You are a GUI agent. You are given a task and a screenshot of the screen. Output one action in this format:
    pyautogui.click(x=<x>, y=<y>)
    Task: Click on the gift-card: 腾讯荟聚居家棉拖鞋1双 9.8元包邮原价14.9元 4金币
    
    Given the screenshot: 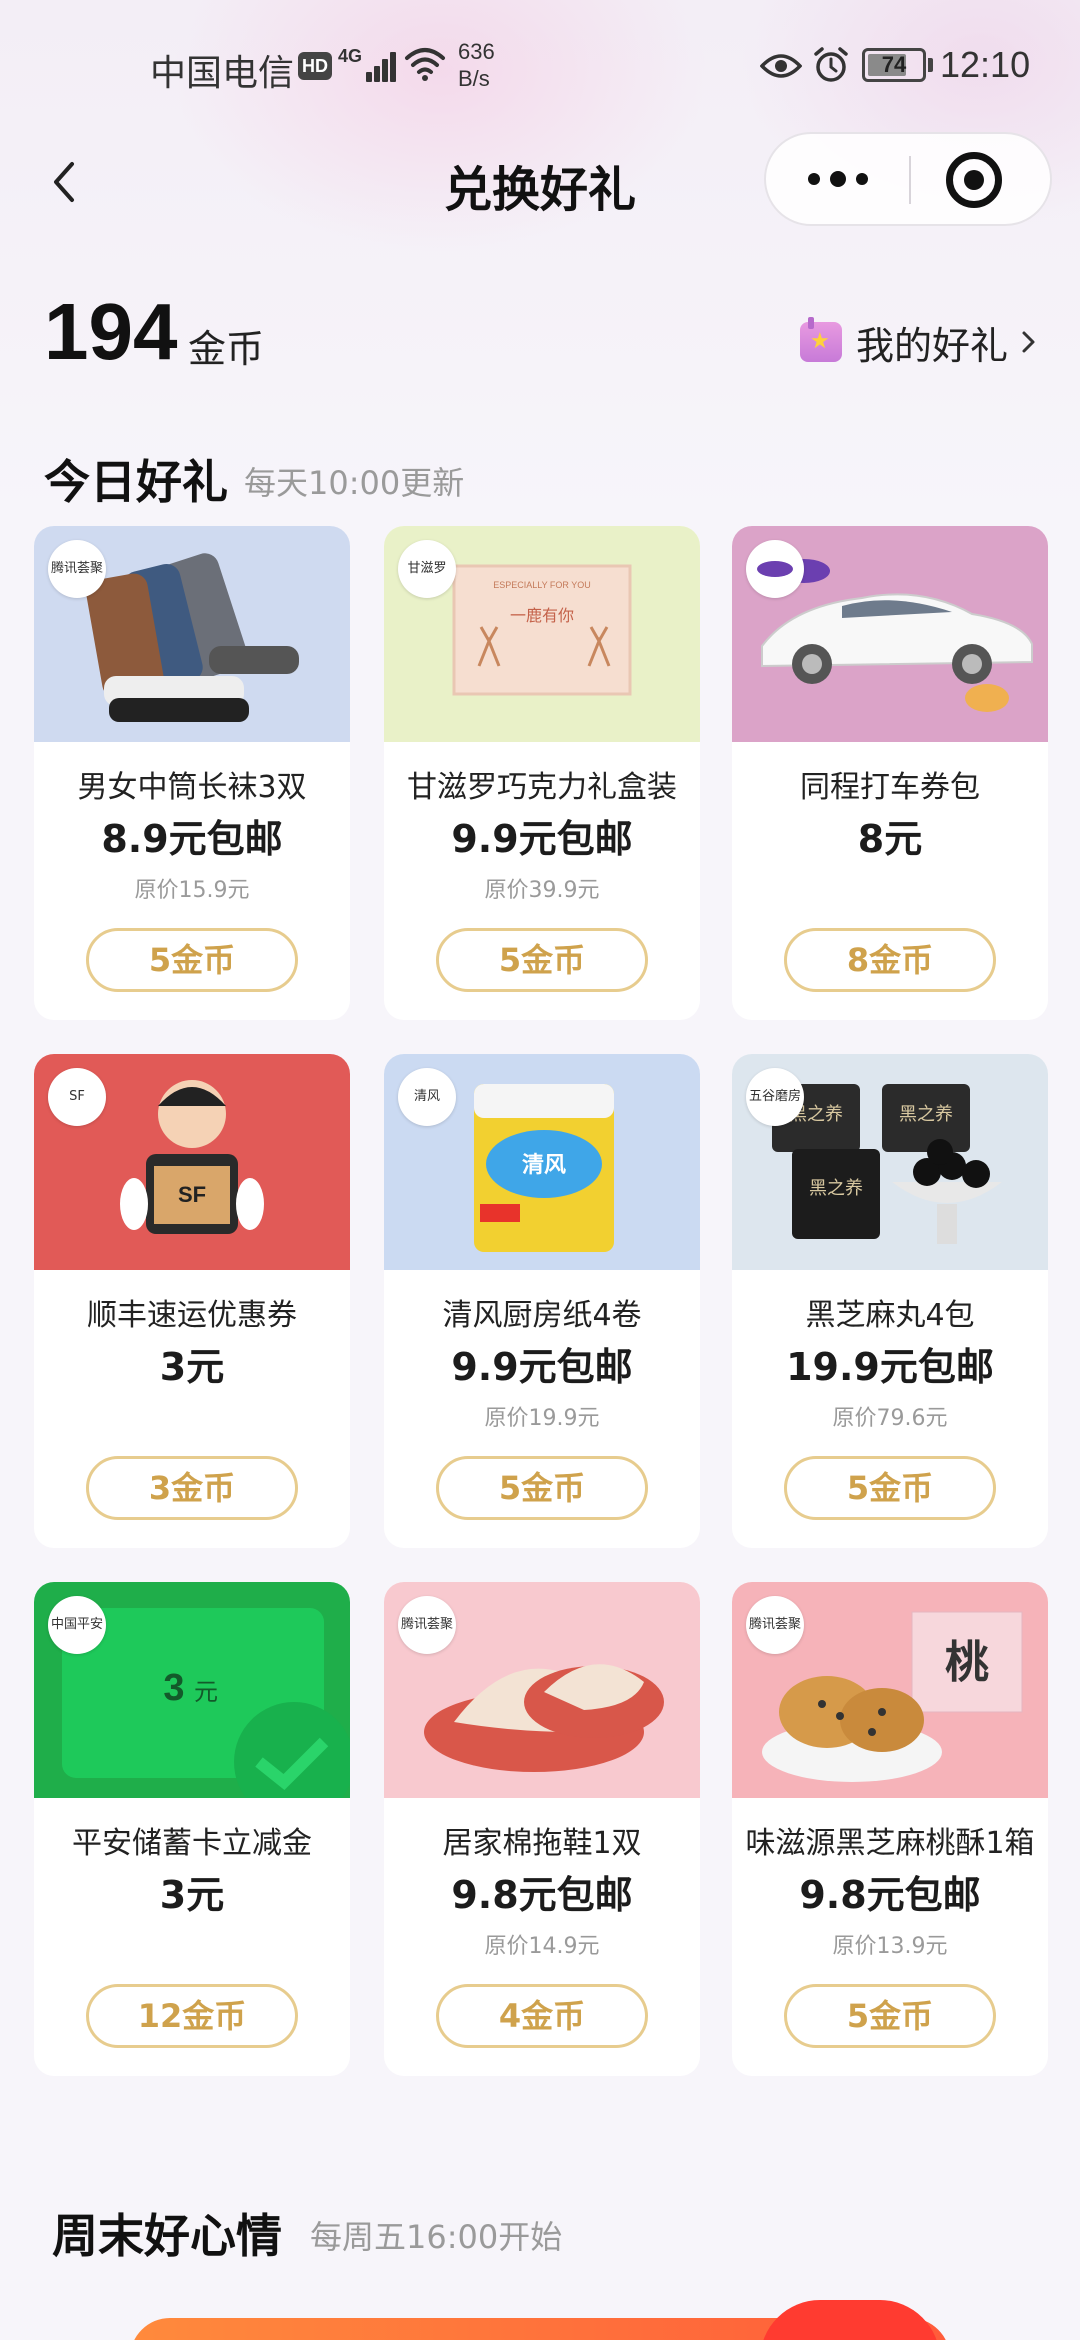 What is the action you would take?
    pyautogui.click(x=542, y=1829)
    